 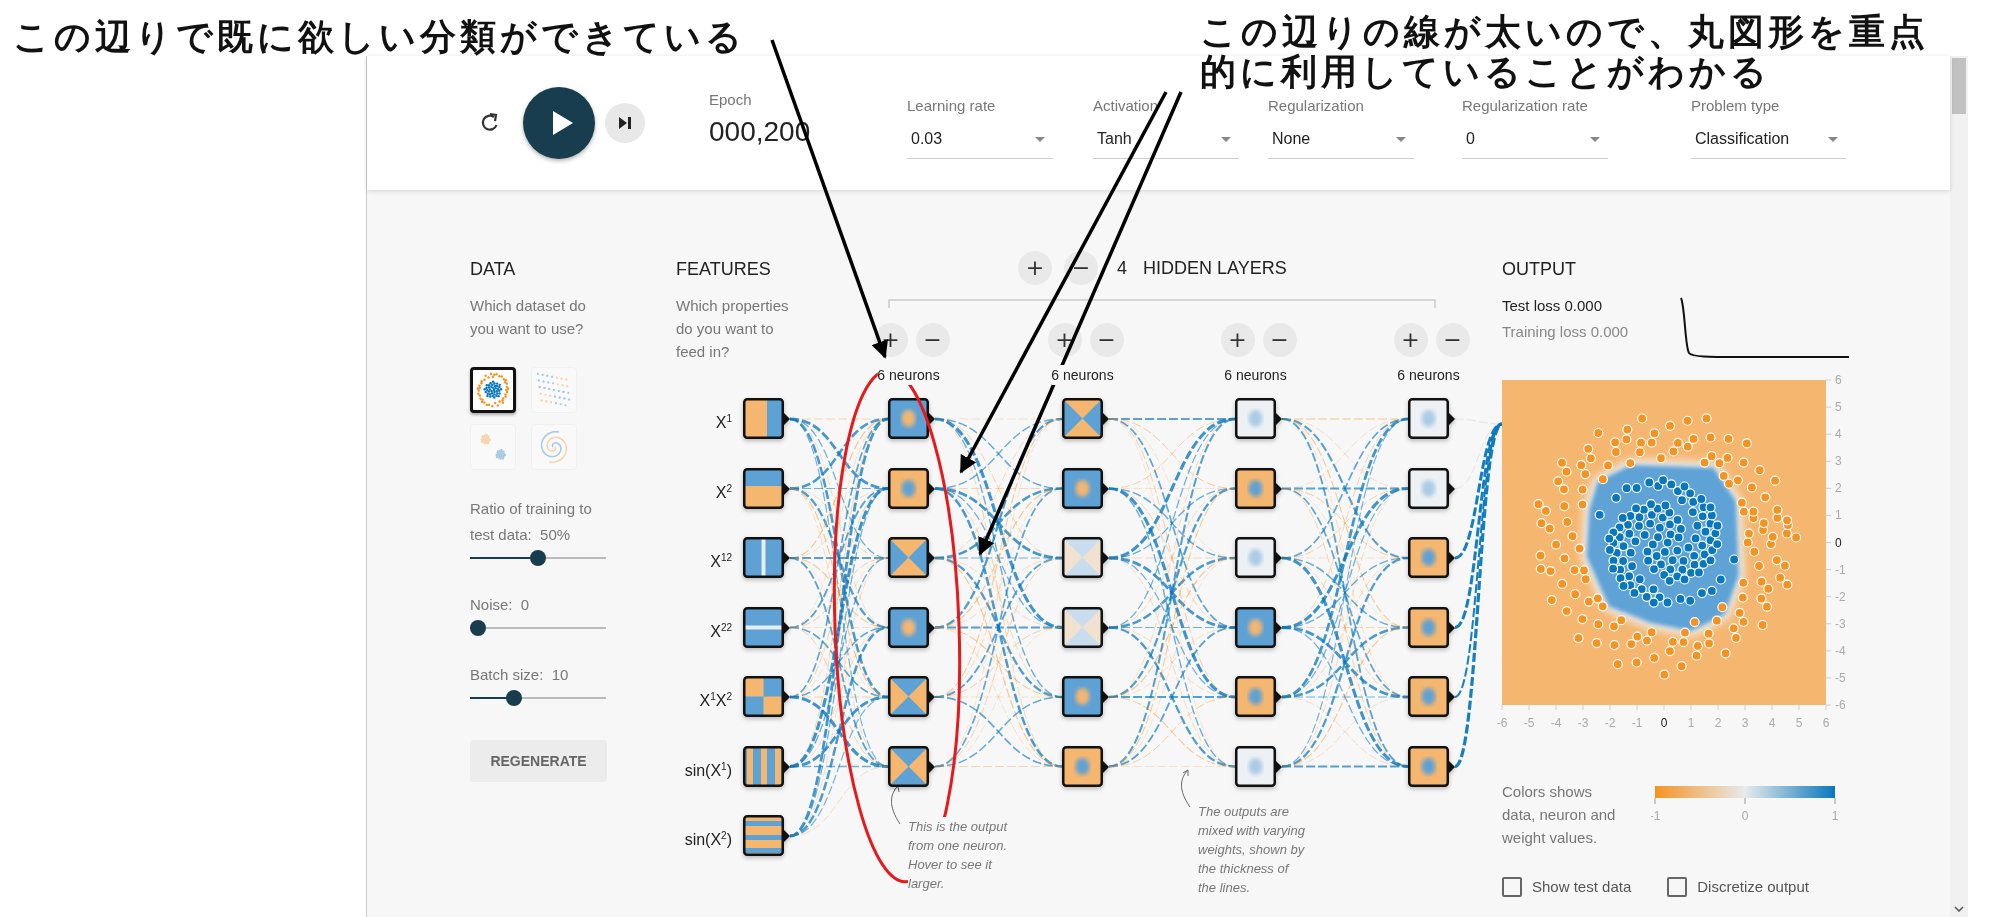 What do you see at coordinates (1656, 816) in the screenshot?
I see `scale-label: -1` at bounding box center [1656, 816].